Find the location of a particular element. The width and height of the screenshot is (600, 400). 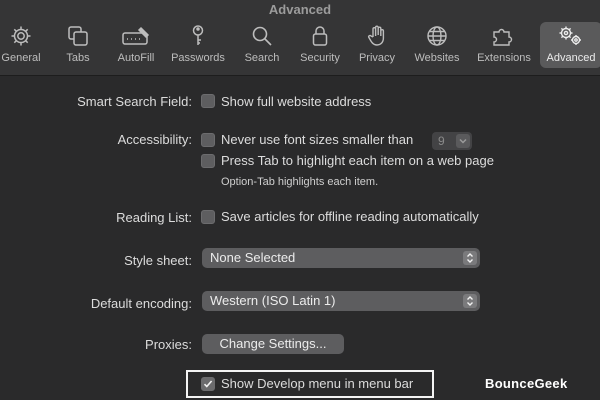

autofill-icon is located at coordinates (136, 35).